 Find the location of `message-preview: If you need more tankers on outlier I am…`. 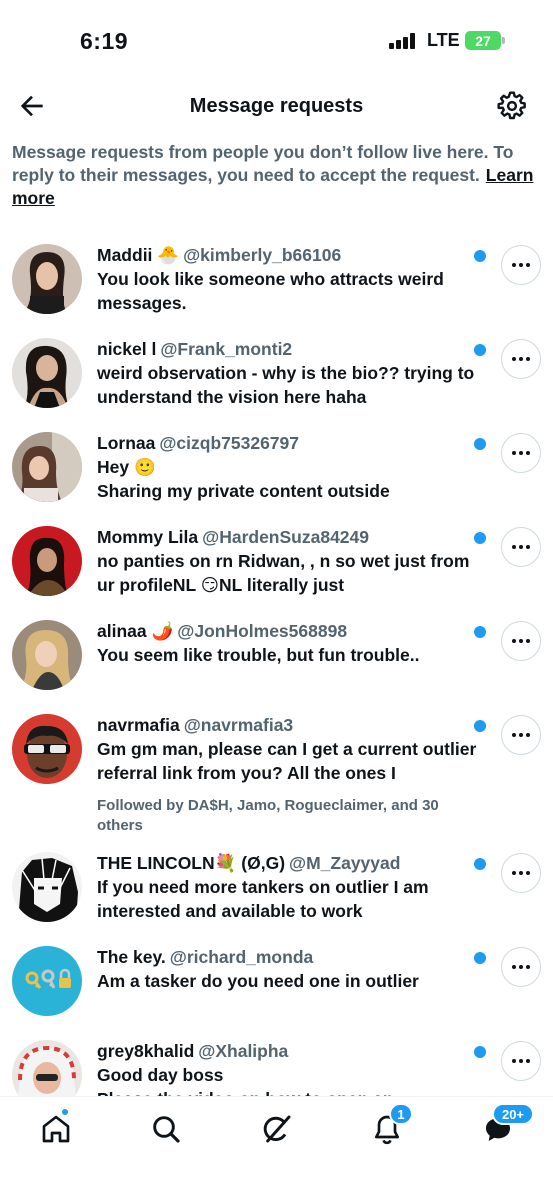

message-preview: If you need more tankers on outlier I am… is located at coordinates (263, 899).